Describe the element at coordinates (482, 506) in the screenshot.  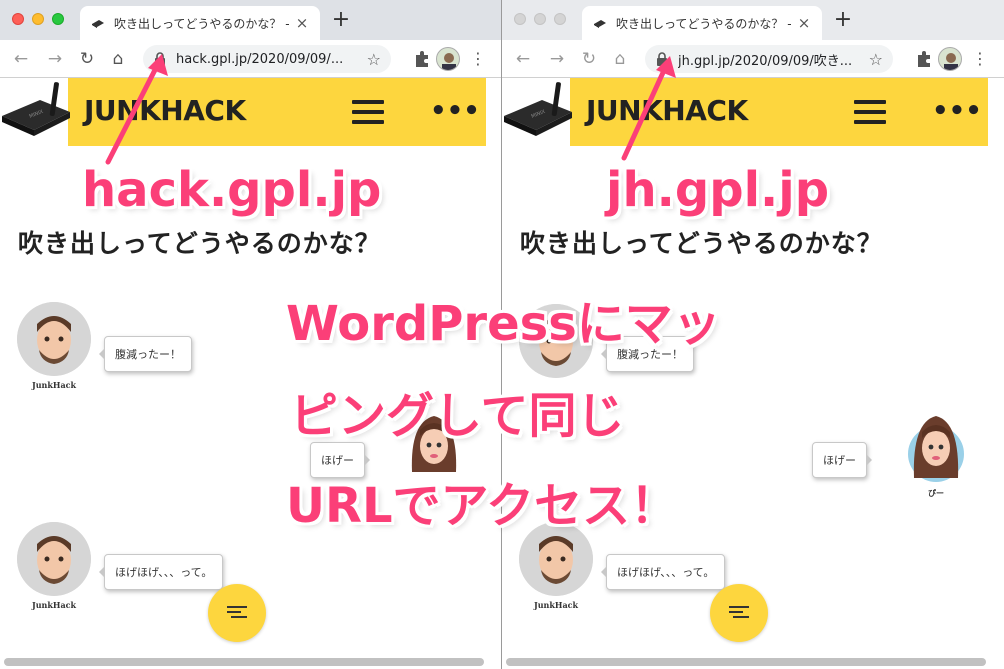
I see `message-line-3: URLでアクセス！` at that location.